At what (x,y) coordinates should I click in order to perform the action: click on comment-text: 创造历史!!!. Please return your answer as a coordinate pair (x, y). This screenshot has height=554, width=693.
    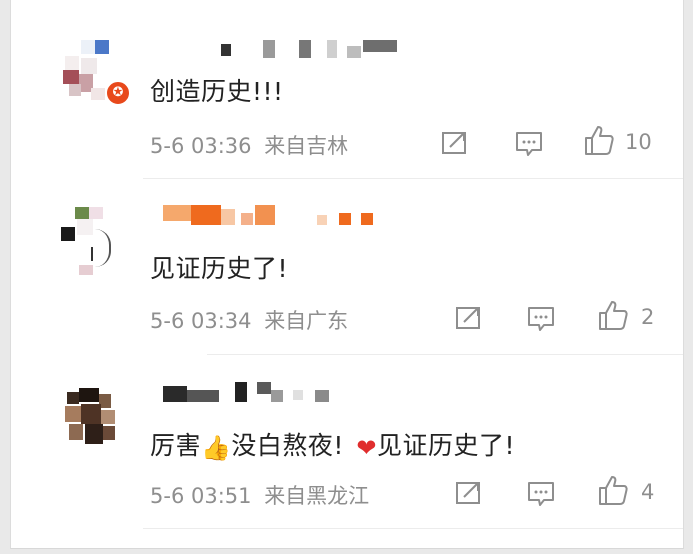
    Looking at the image, I should click on (217, 91).